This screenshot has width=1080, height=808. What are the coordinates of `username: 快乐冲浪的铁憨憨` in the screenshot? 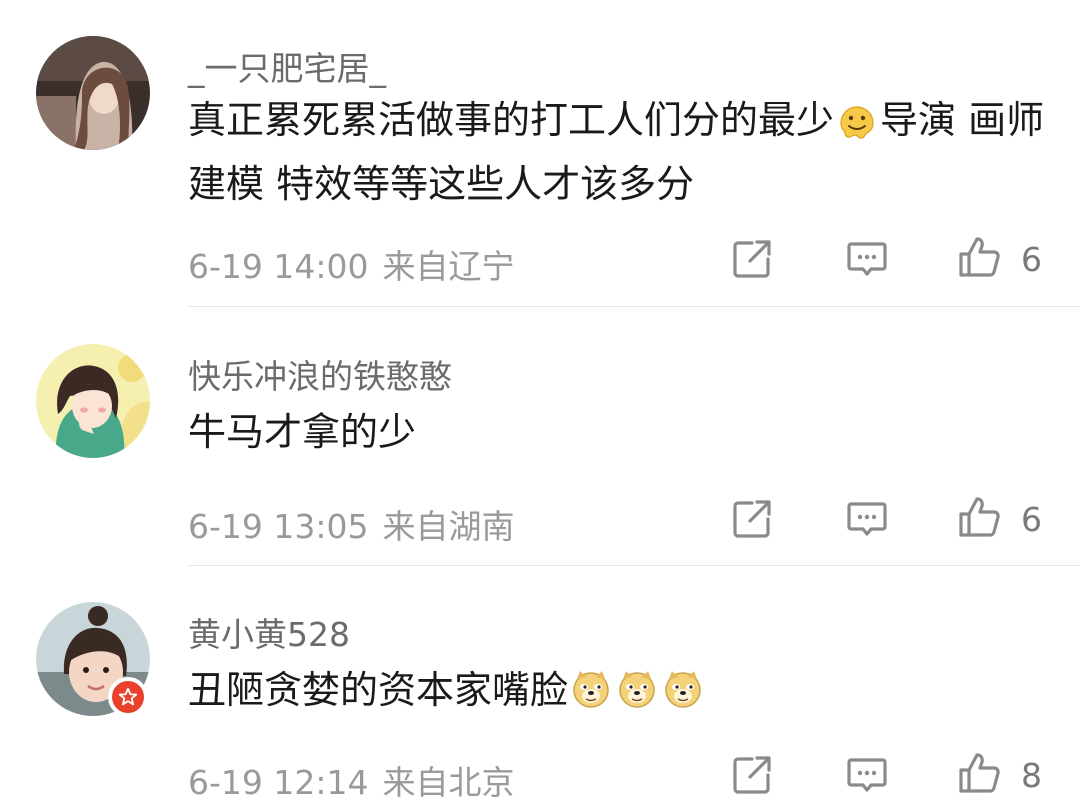 It's located at (320, 374).